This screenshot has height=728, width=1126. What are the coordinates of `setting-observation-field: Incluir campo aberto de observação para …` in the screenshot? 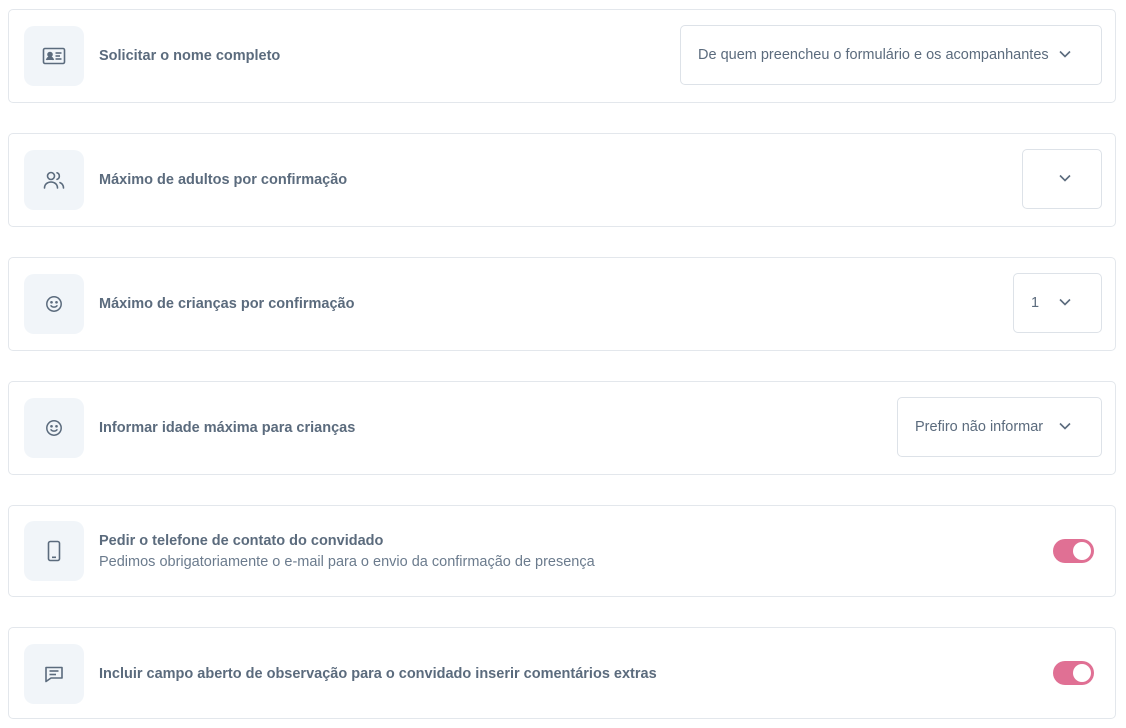 It's located at (562, 673).